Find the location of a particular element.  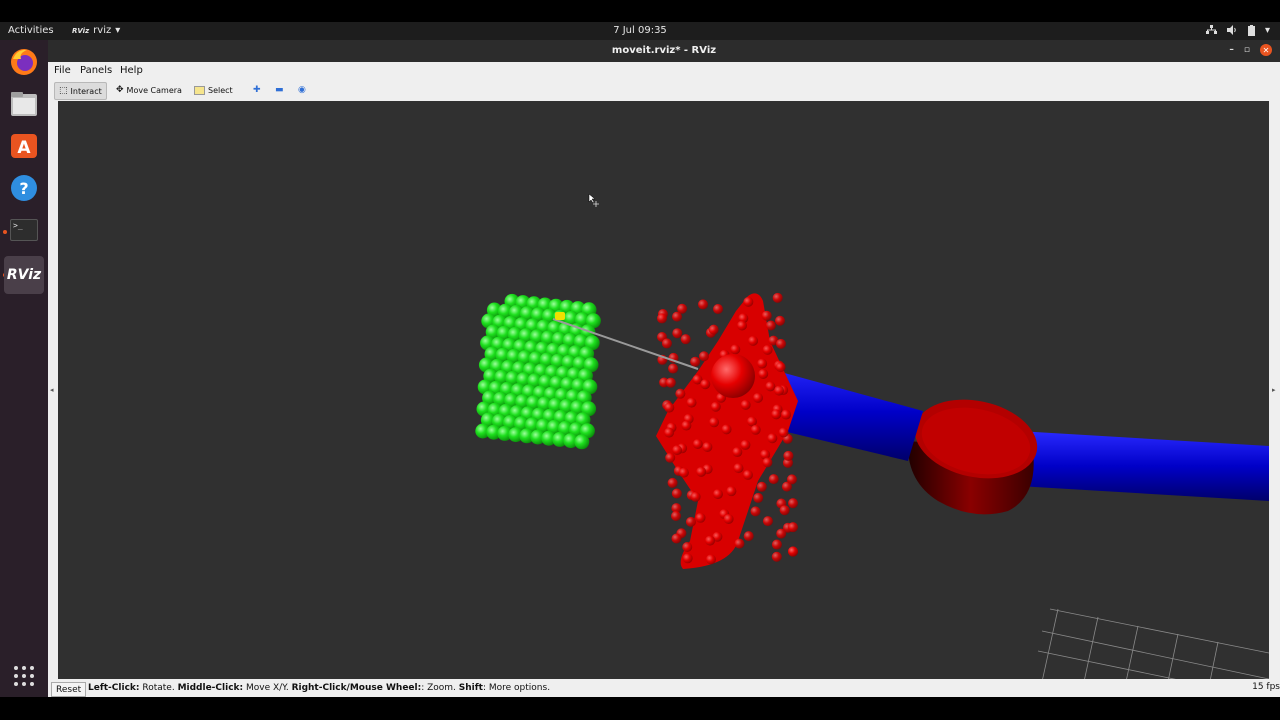

hint-left-action: Rotate. is located at coordinates (158, 688).